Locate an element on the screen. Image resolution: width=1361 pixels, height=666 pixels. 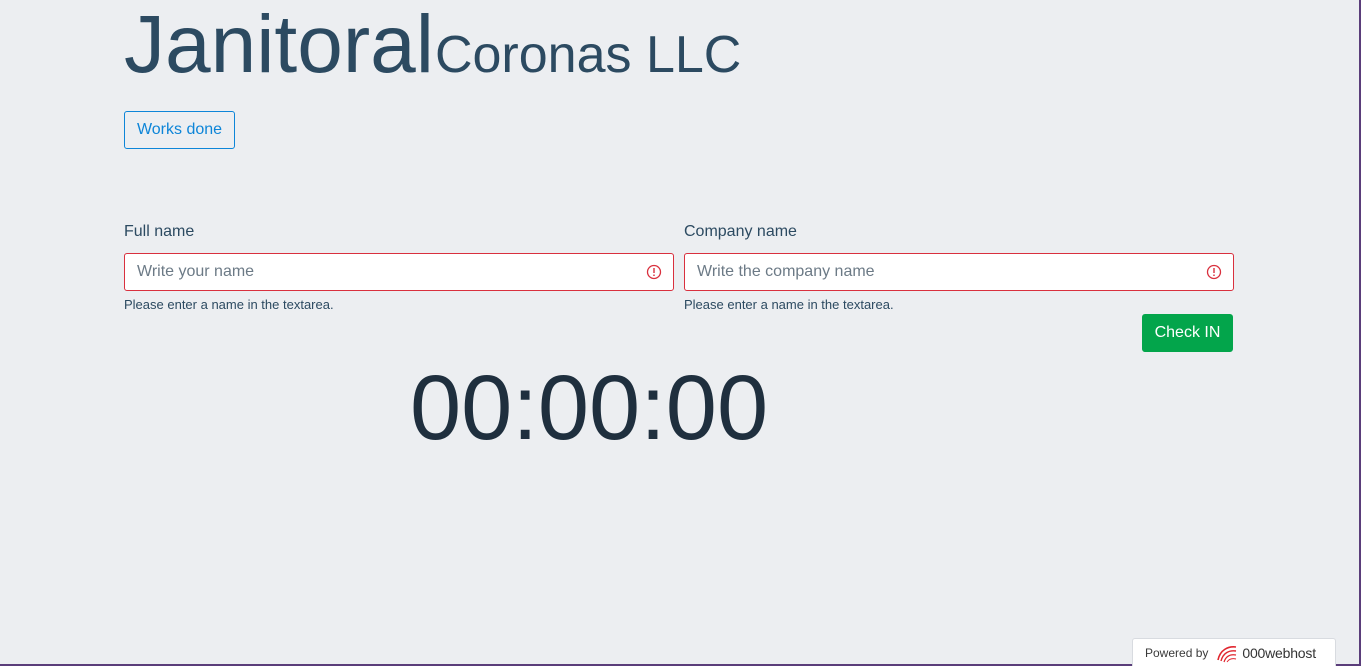
company-name-label: Company name is located at coordinates (740, 231).